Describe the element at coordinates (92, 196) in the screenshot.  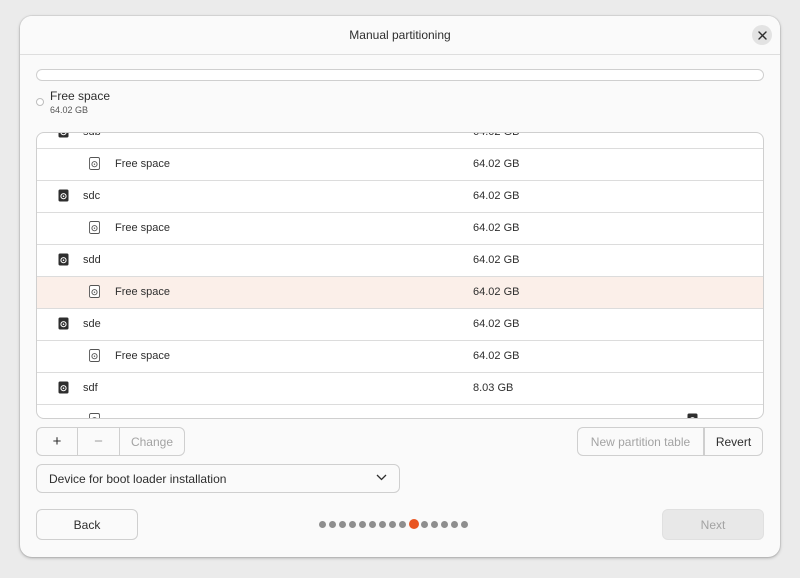
I see `row-name: sdc` at that location.